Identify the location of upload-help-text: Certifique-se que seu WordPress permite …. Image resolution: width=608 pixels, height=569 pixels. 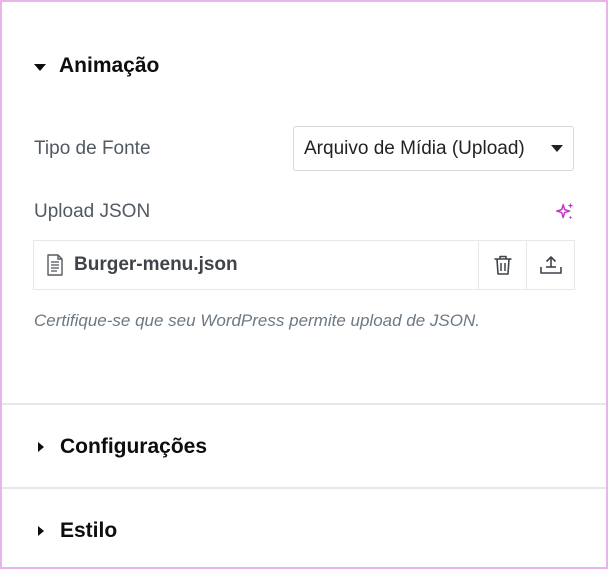
(257, 320).